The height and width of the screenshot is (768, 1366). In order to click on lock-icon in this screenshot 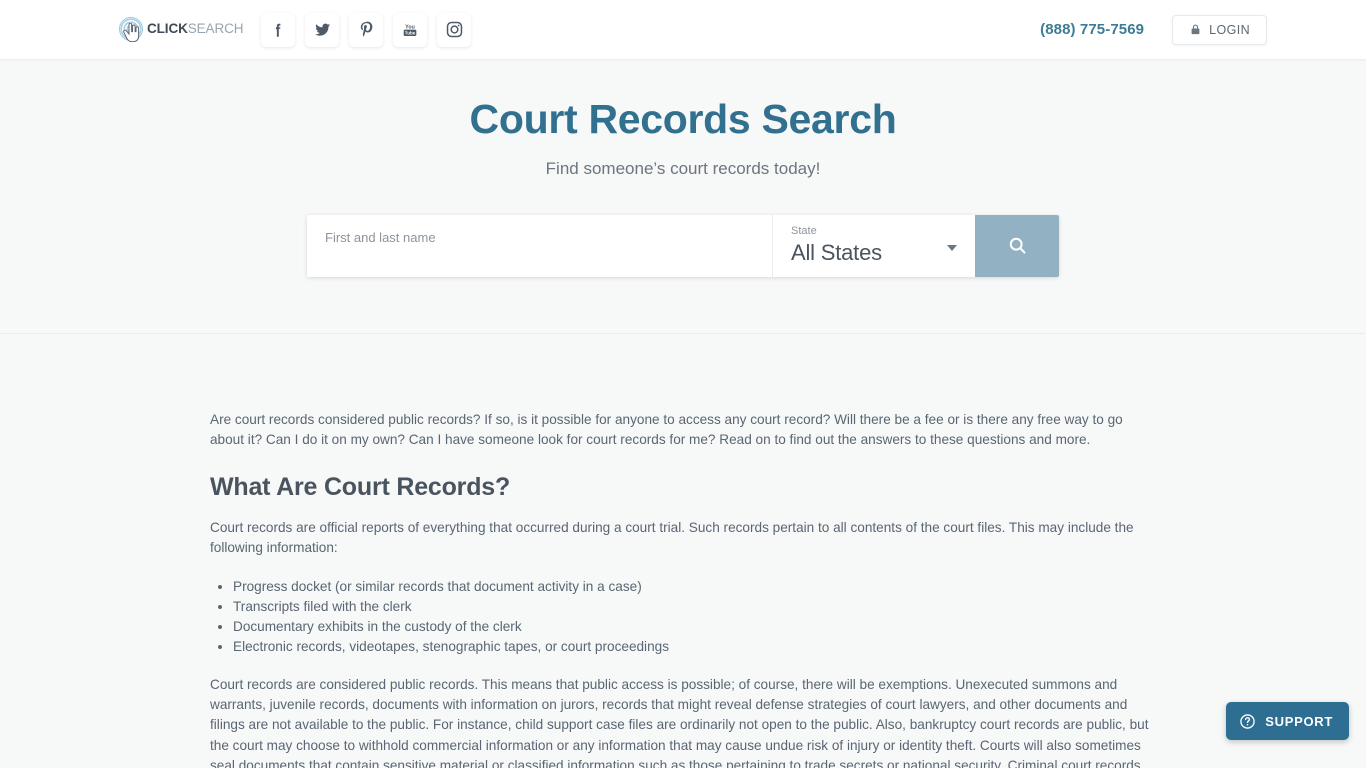, I will do `click(1195, 29)`.